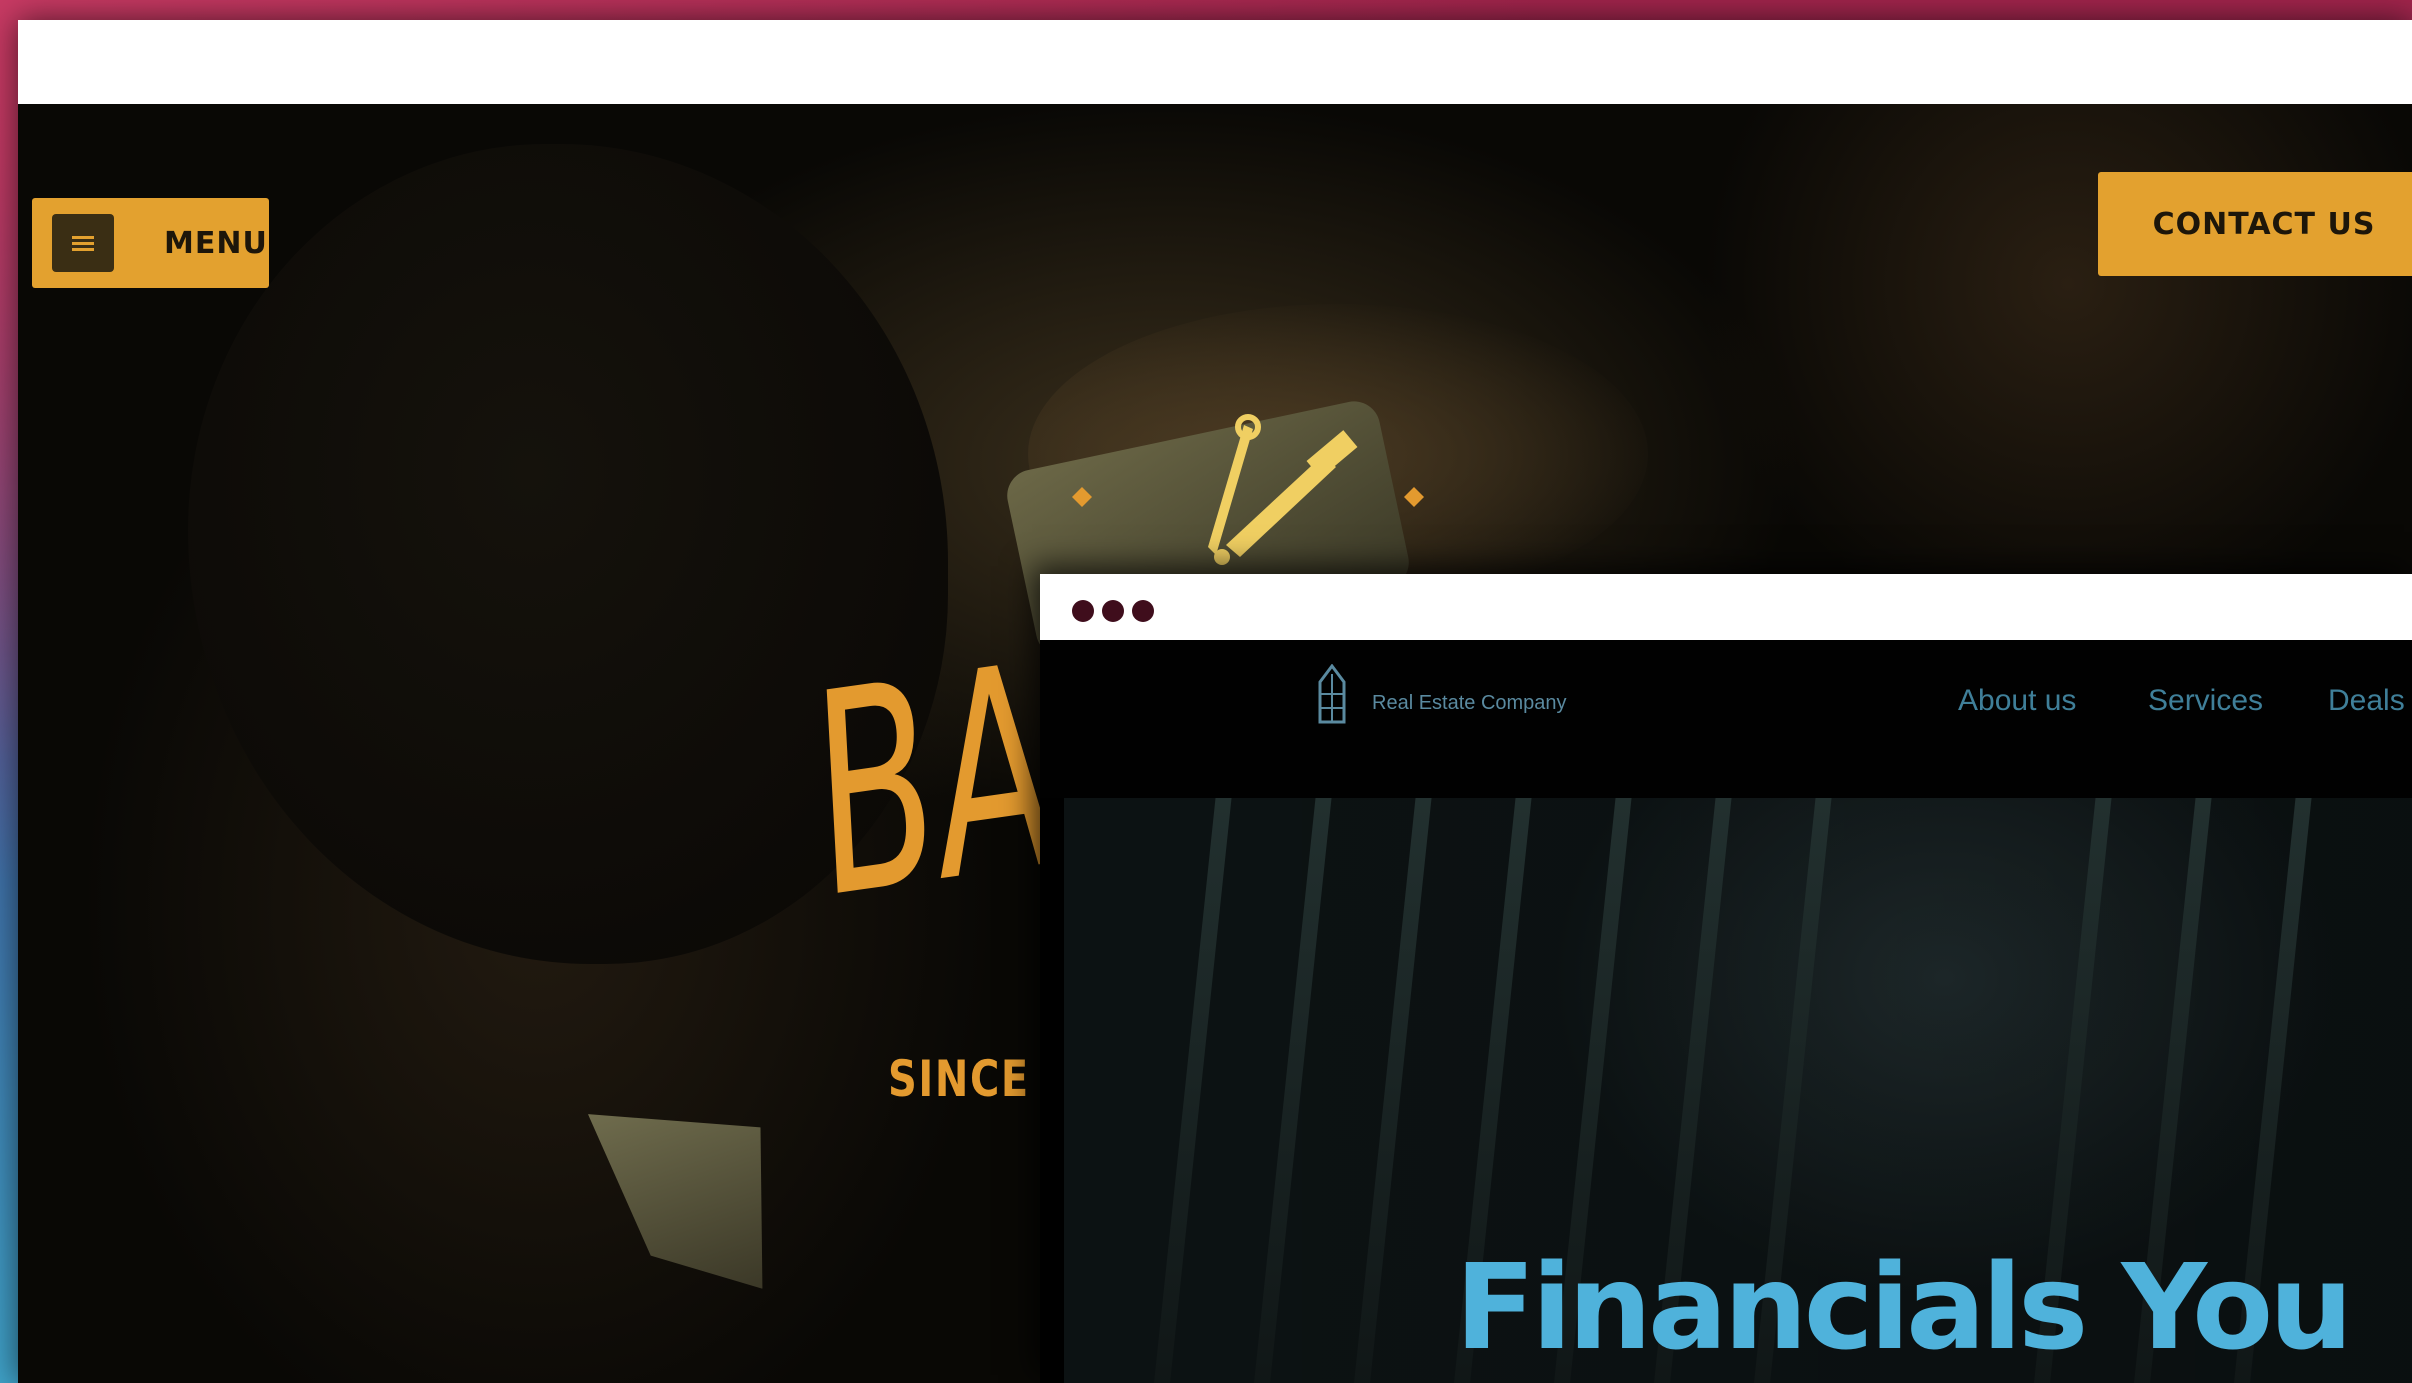  I want to click on menu-button-label: MENU, so click(216, 243).